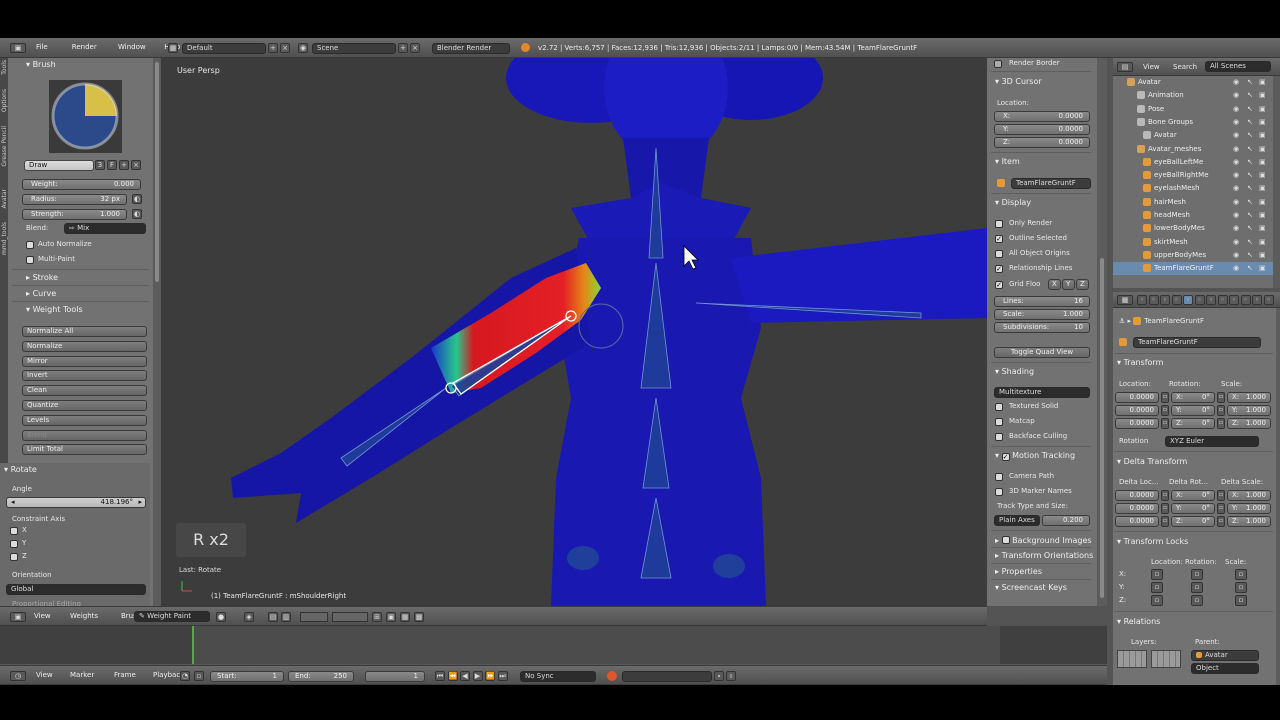  What do you see at coordinates (1221, 521) in the screenshot?
I see `delta-lock-rotation-icon: ▫` at bounding box center [1221, 521].